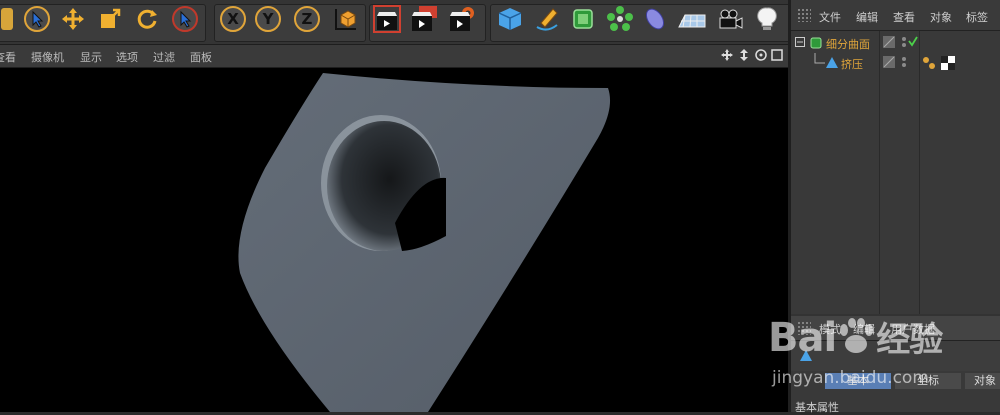  What do you see at coordinates (777, 56) in the screenshot?
I see `viewport-maximize-icon` at bounding box center [777, 56].